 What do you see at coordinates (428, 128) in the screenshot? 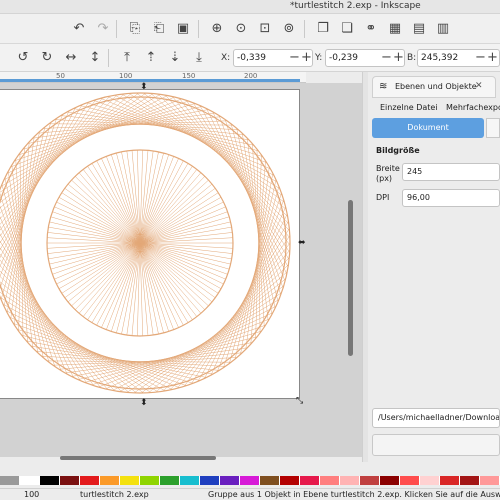
I see `document-button: Dokument` at bounding box center [428, 128].